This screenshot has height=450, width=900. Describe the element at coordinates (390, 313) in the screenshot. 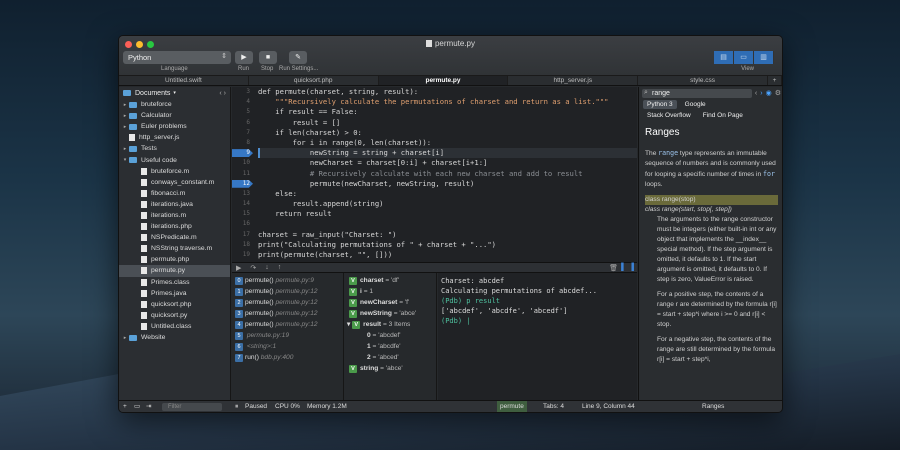

I see `variable-row: VnewString = 'abce'` at that location.